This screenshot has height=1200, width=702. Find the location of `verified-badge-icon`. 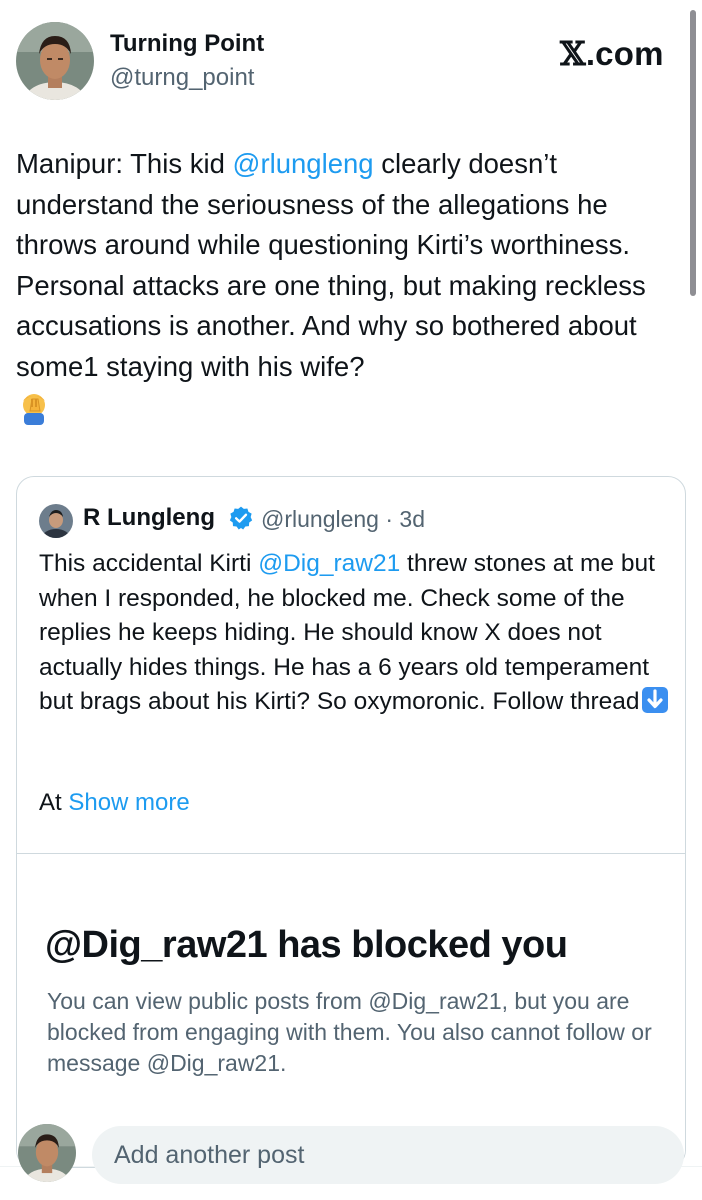

verified-badge-icon is located at coordinates (241, 518).